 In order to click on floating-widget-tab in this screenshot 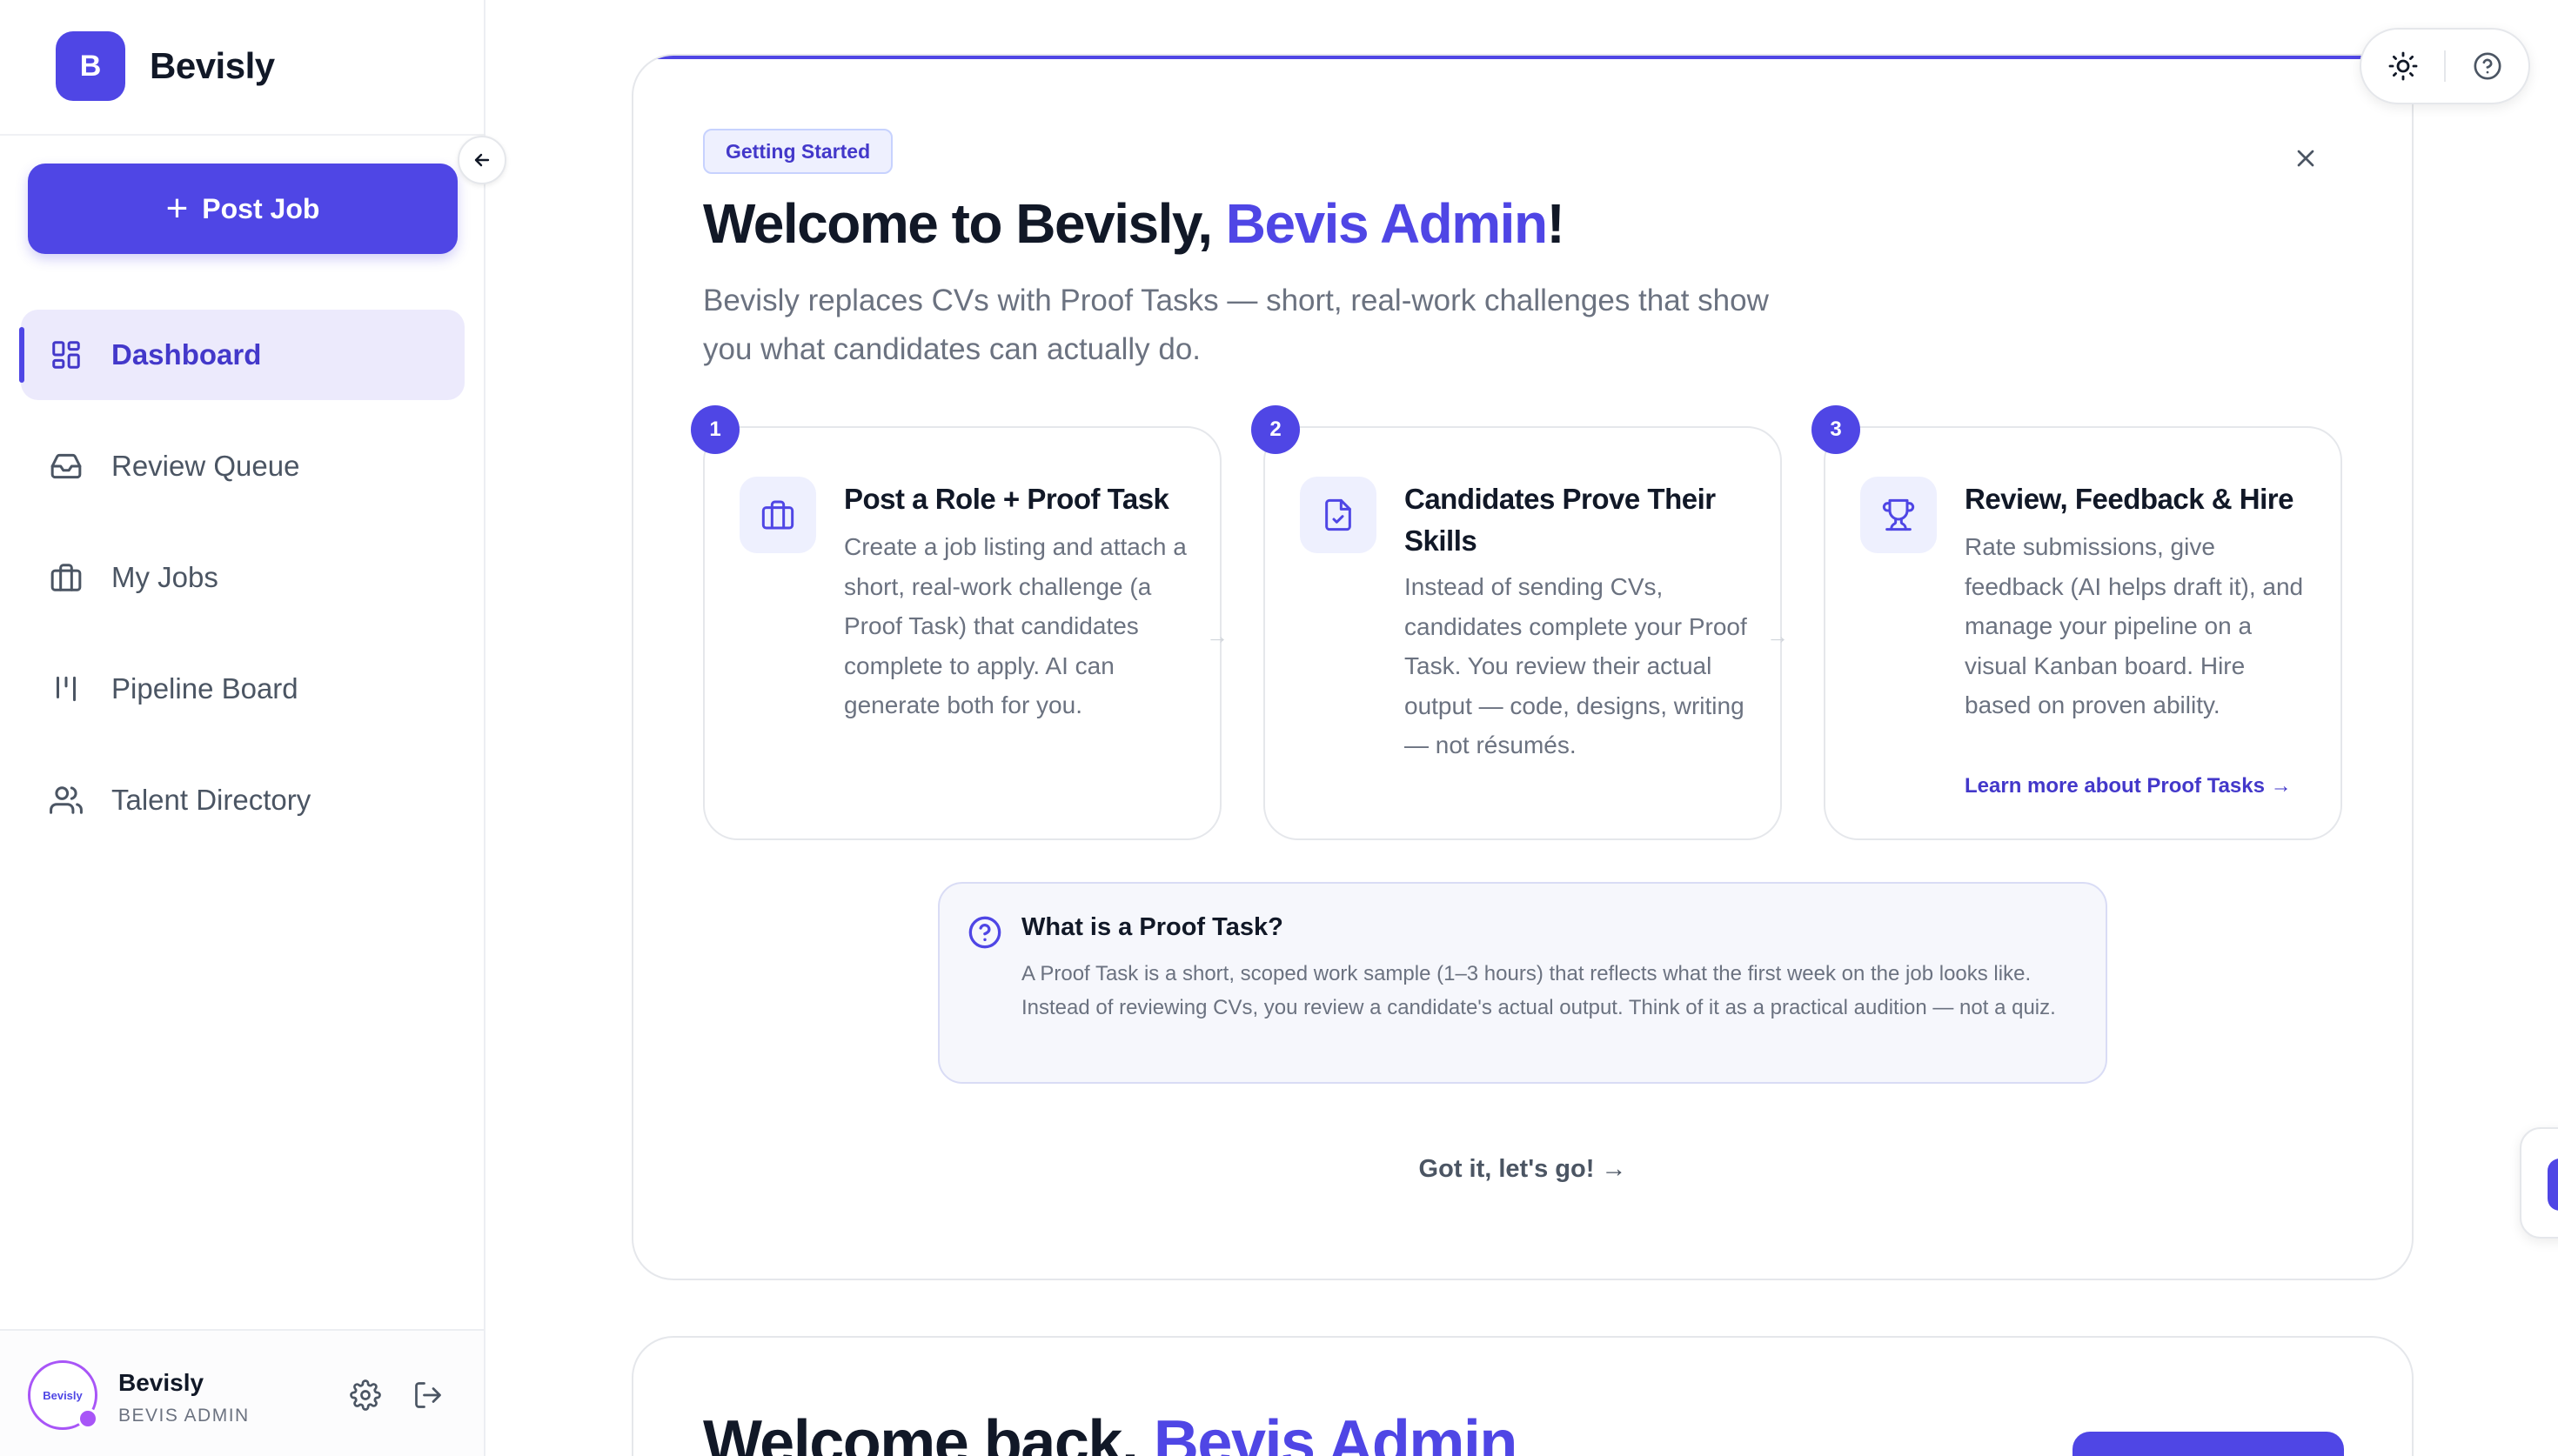, I will do `click(2539, 1183)`.